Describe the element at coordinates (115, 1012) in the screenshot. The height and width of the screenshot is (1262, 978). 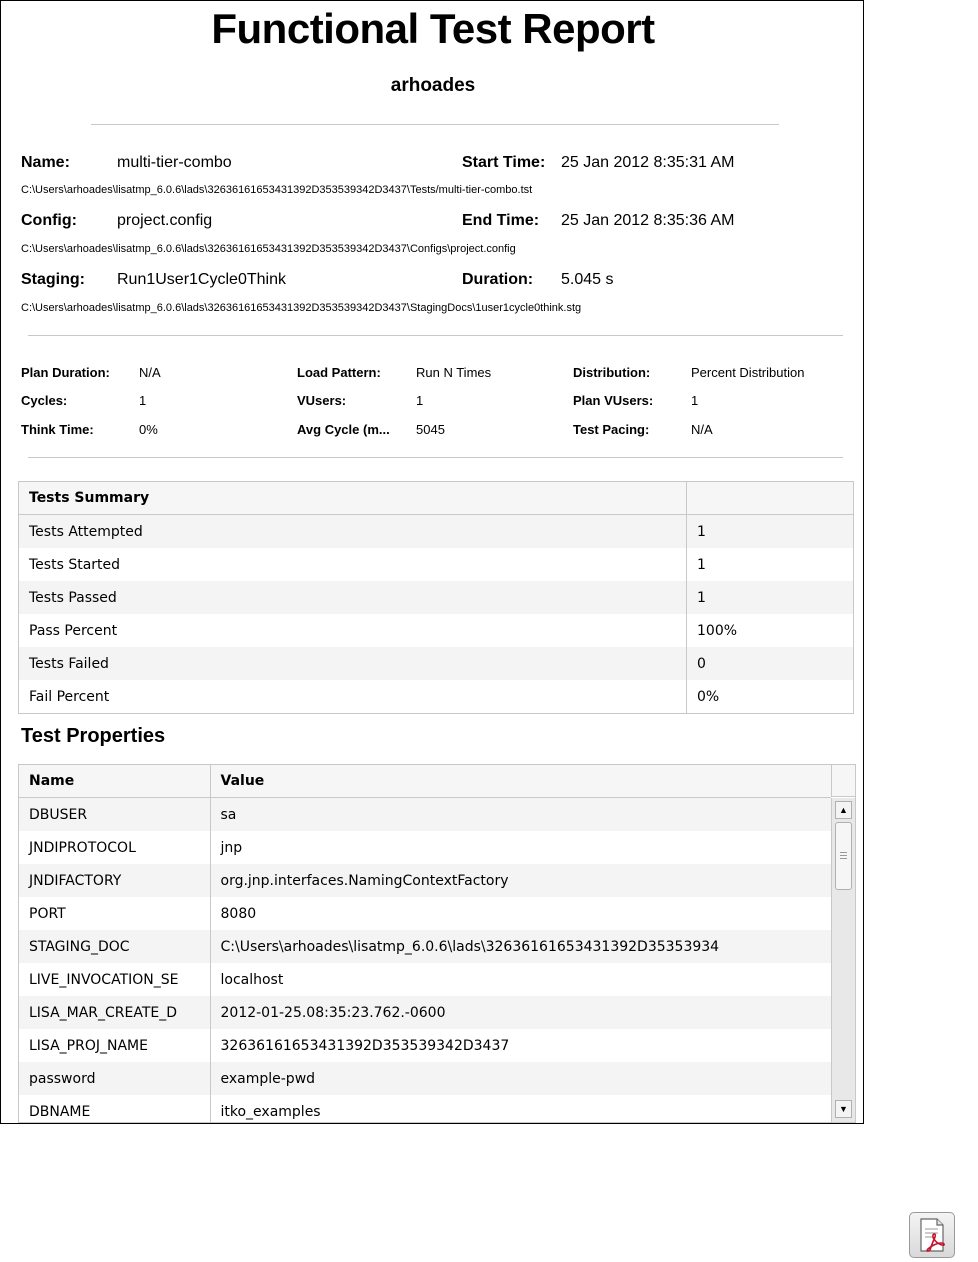
I see `property-name: LISA_MAR_CREATE_D` at that location.